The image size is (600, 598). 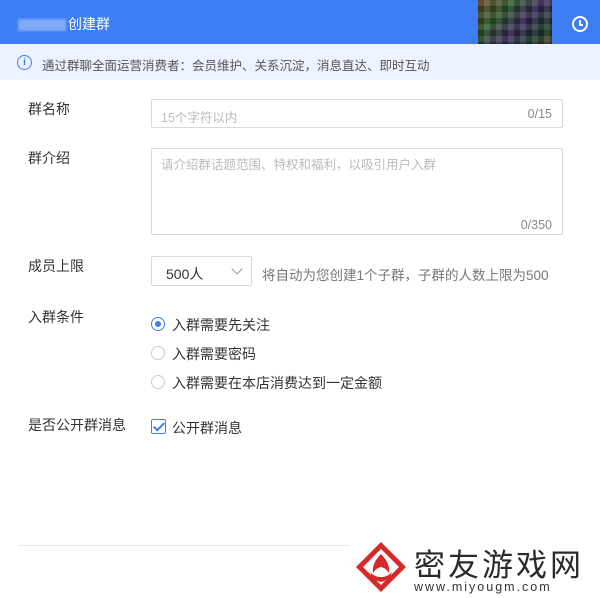 What do you see at coordinates (207, 428) in the screenshot?
I see `public-message-checkbox-label: 公开群消息` at bounding box center [207, 428].